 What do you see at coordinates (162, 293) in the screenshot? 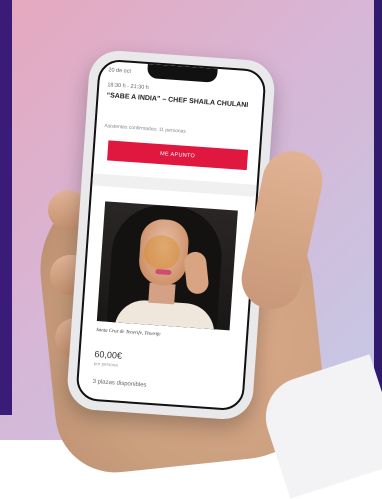
I see `photo-neck` at bounding box center [162, 293].